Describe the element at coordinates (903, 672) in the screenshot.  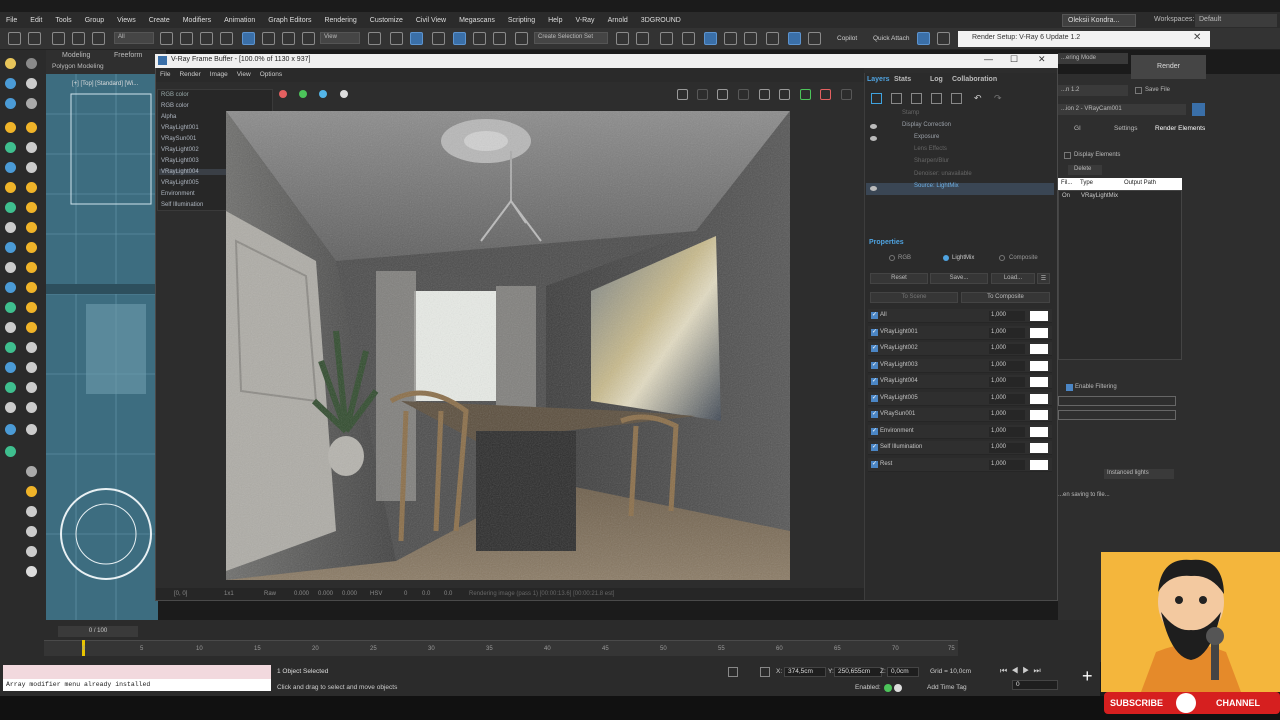
I see `z-coordinate: 0,0cm` at that location.